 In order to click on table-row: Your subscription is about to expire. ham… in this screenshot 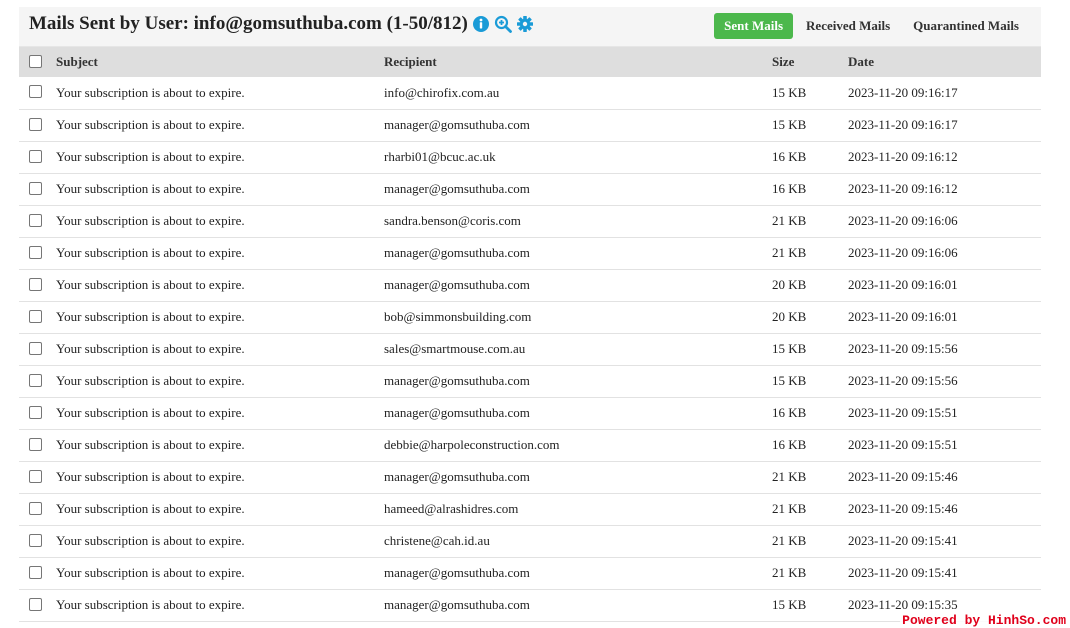, I will do `click(530, 509)`.